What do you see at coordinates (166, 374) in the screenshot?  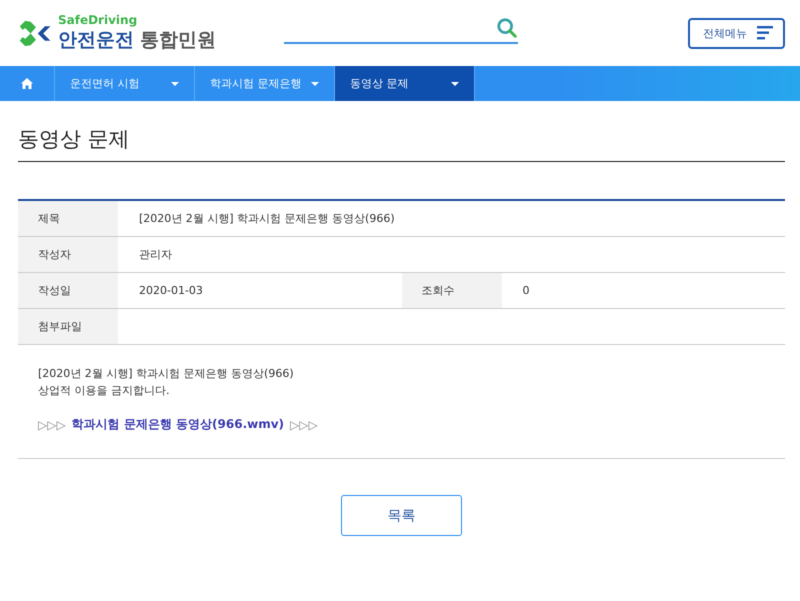 I see `body-text: [2020년 2월 시행] 학과시험 문제은행 동영상(966)` at bounding box center [166, 374].